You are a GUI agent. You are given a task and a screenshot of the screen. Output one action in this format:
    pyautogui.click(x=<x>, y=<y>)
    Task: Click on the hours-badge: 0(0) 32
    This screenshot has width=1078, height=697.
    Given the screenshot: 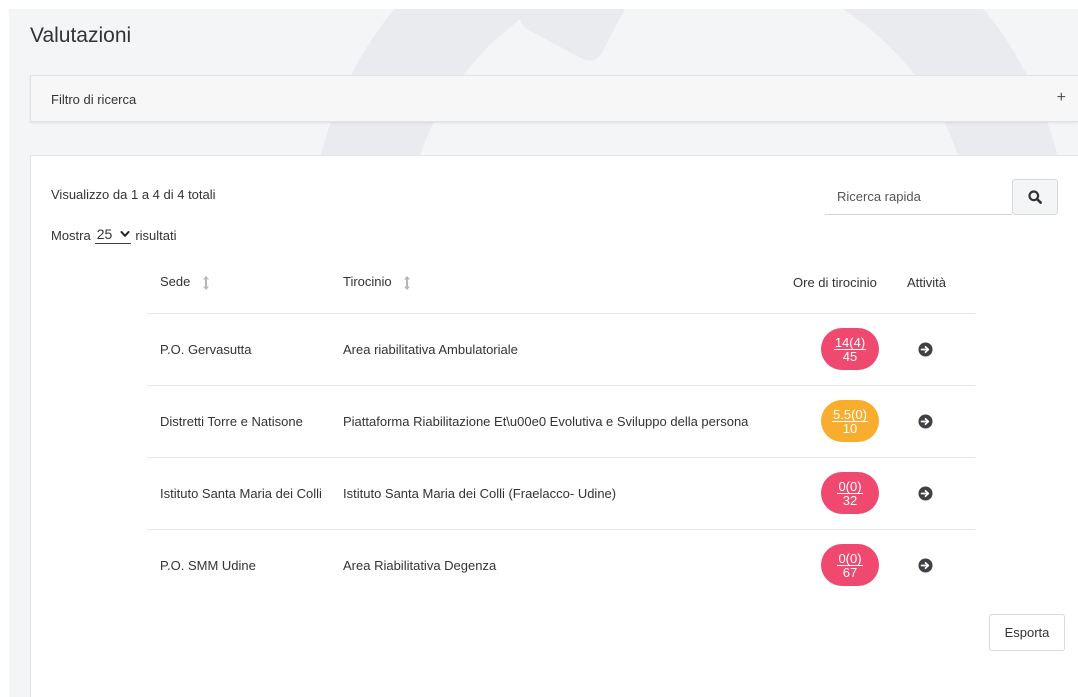 What is the action you would take?
    pyautogui.click(x=850, y=493)
    